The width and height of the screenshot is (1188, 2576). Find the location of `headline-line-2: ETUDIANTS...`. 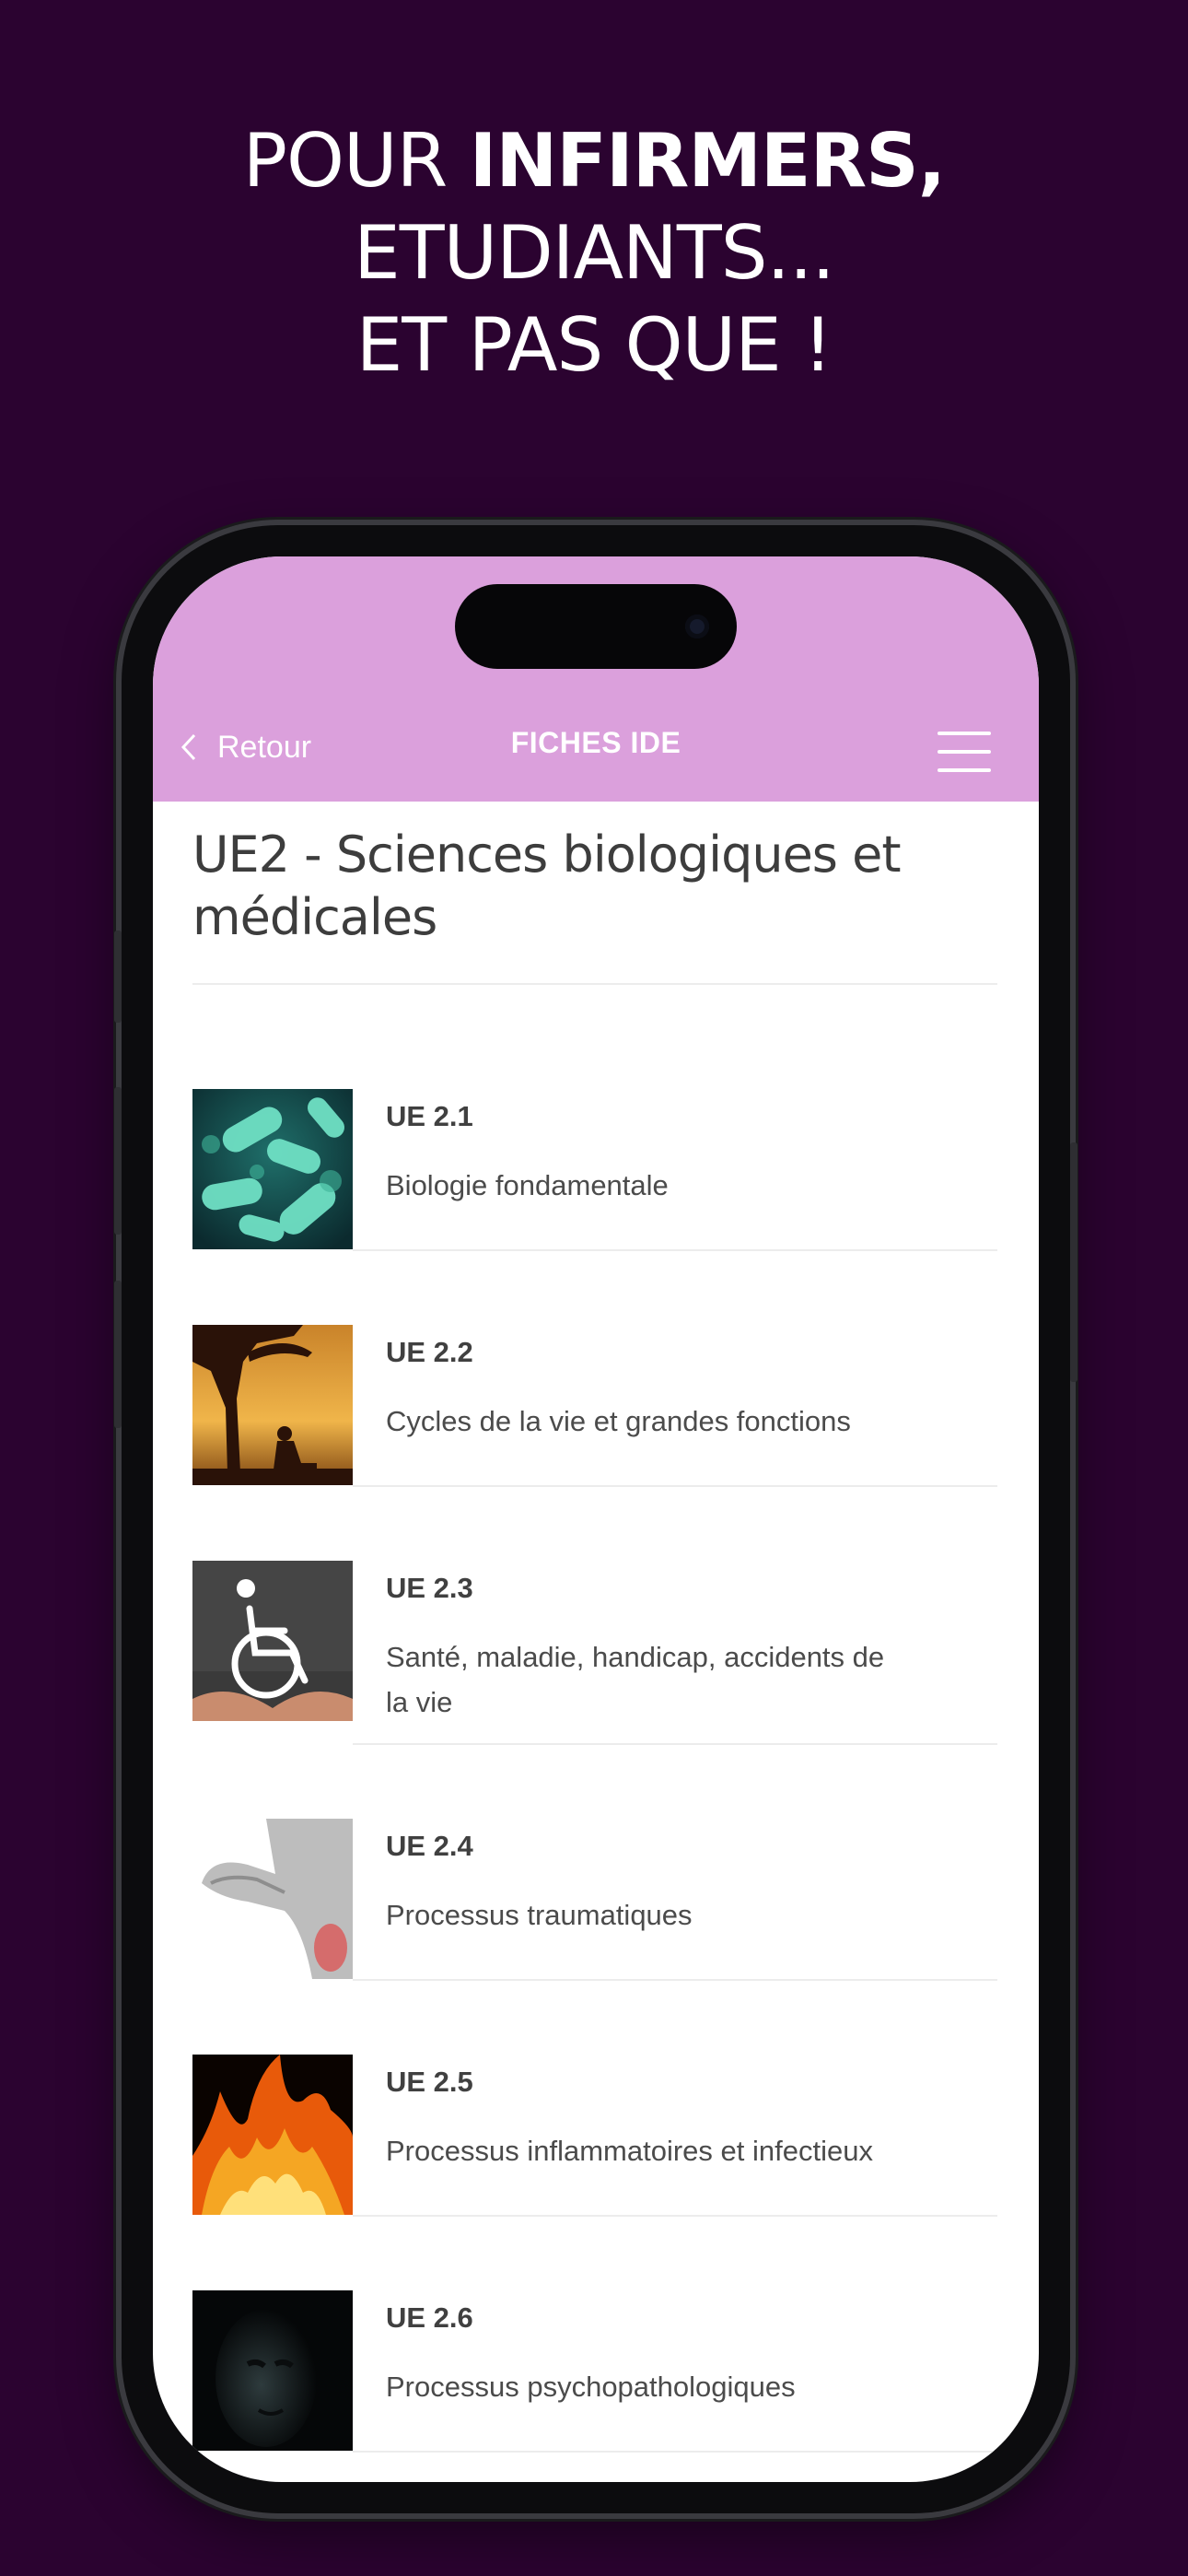

headline-line-2: ETUDIANTS... is located at coordinates (594, 253).